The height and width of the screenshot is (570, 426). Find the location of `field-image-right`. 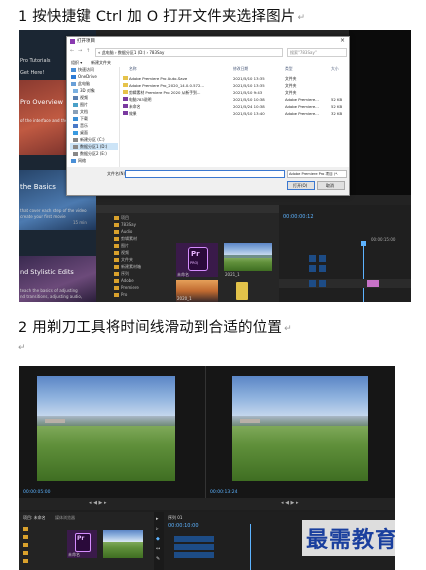

field-image-right is located at coordinates (300, 428).